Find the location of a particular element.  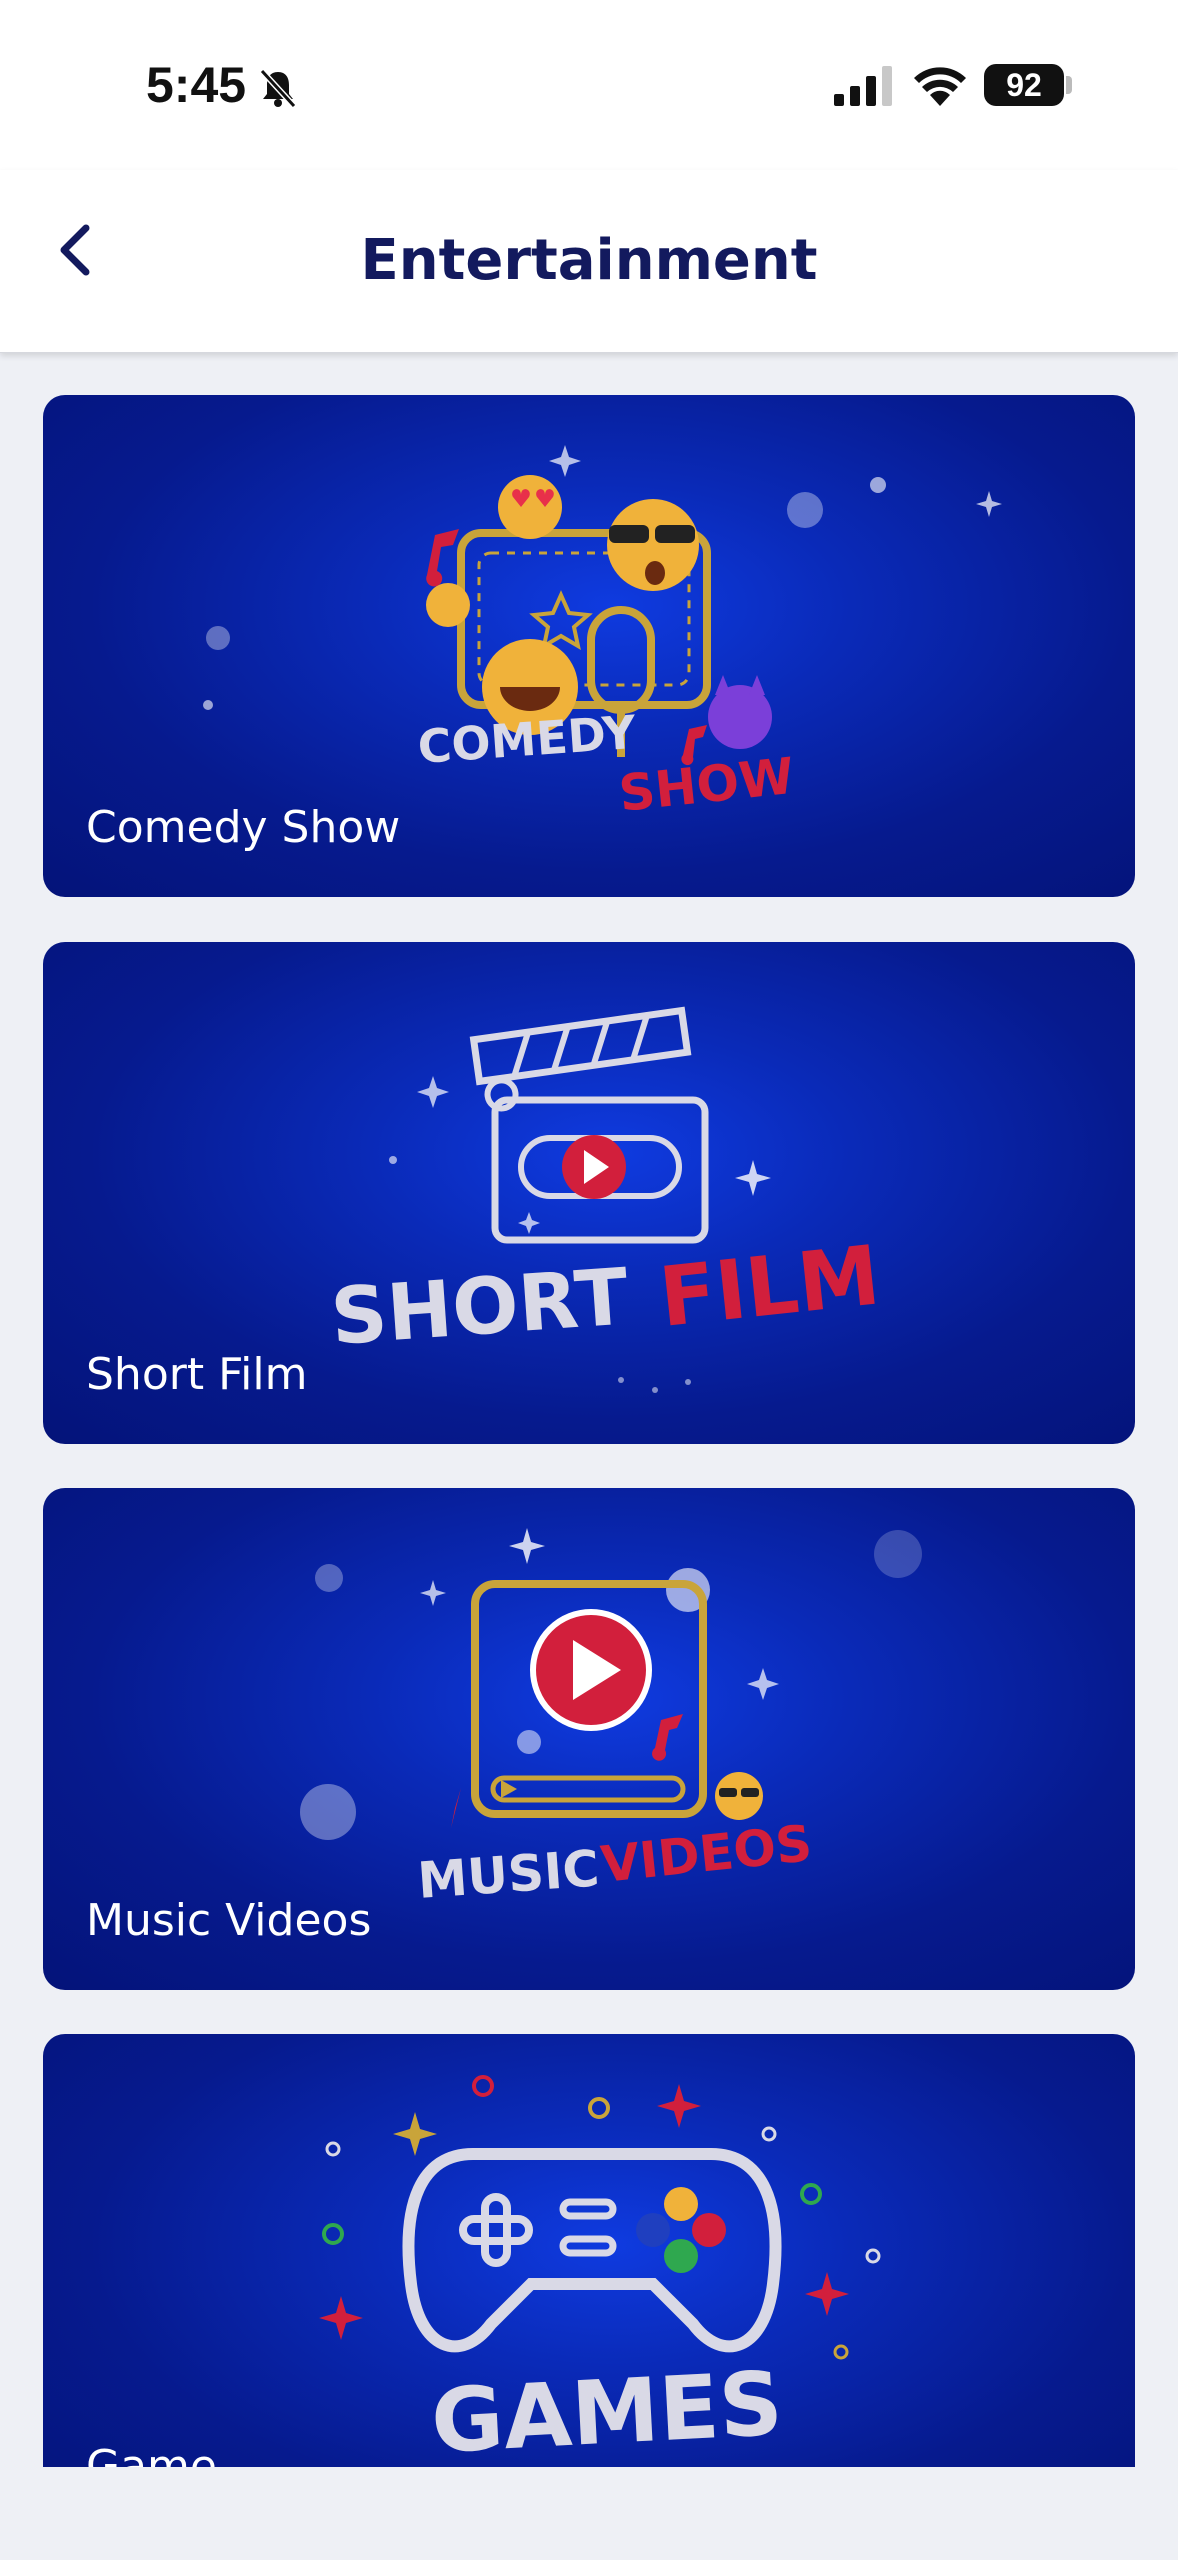

cellular-signal-icon is located at coordinates (863, 86).